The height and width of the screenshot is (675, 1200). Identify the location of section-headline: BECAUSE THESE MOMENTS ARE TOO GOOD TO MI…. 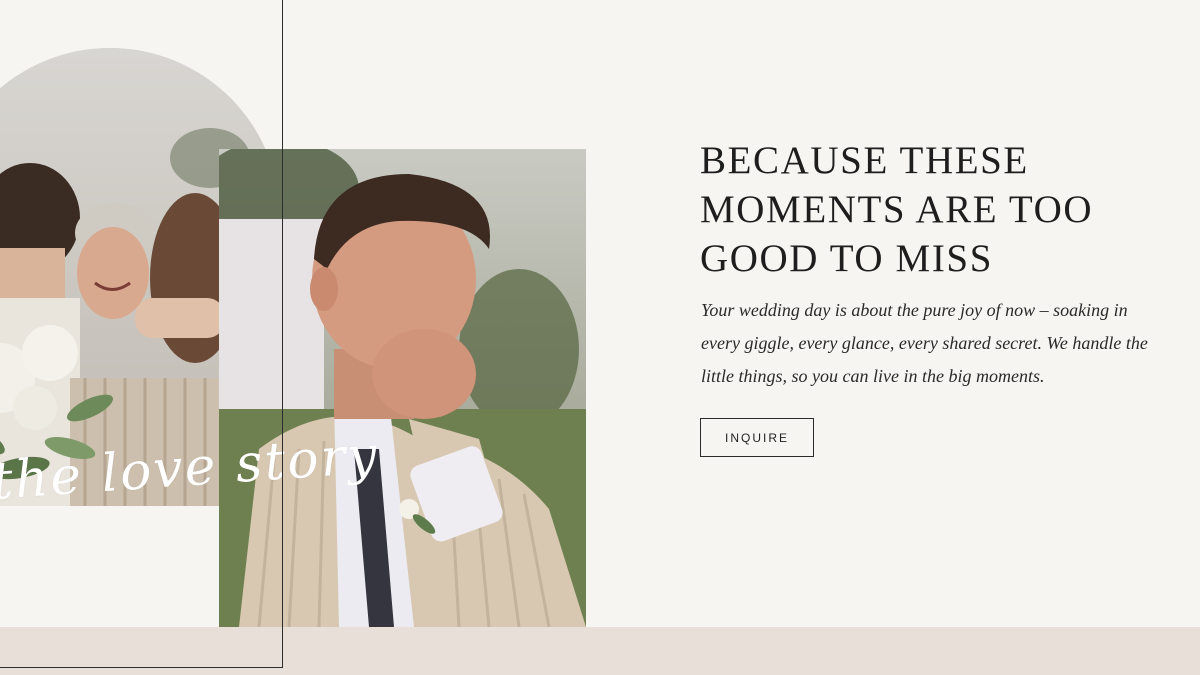
(935, 209).